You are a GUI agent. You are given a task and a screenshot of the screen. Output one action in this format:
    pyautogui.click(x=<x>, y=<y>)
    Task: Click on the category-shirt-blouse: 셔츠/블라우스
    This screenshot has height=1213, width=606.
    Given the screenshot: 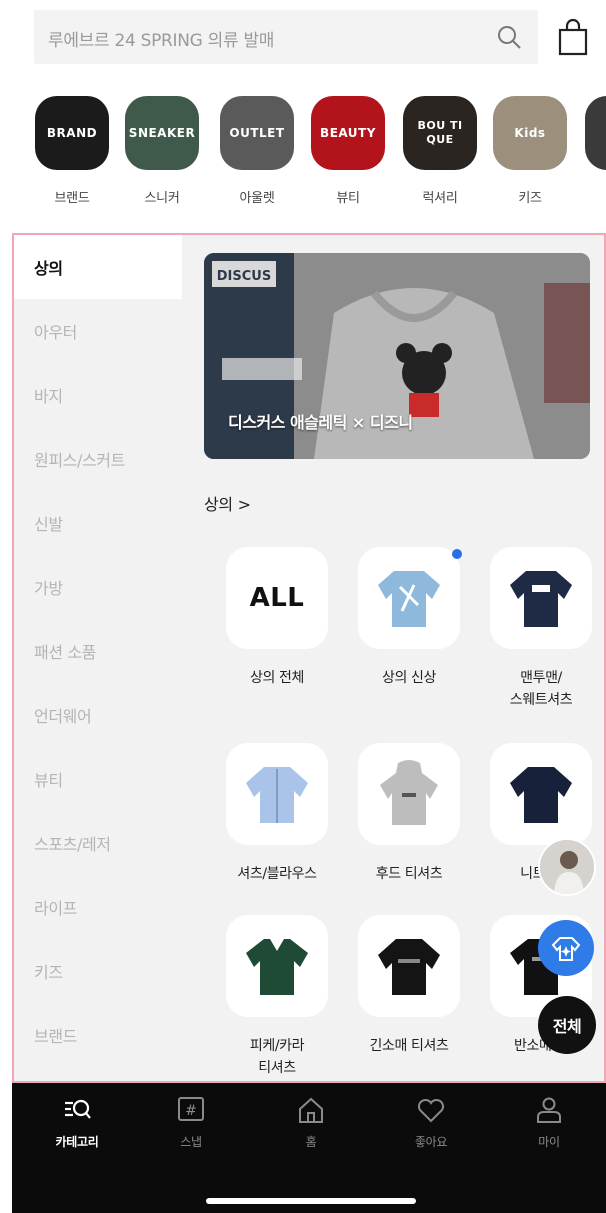 What is the action you would take?
    pyautogui.click(x=277, y=814)
    